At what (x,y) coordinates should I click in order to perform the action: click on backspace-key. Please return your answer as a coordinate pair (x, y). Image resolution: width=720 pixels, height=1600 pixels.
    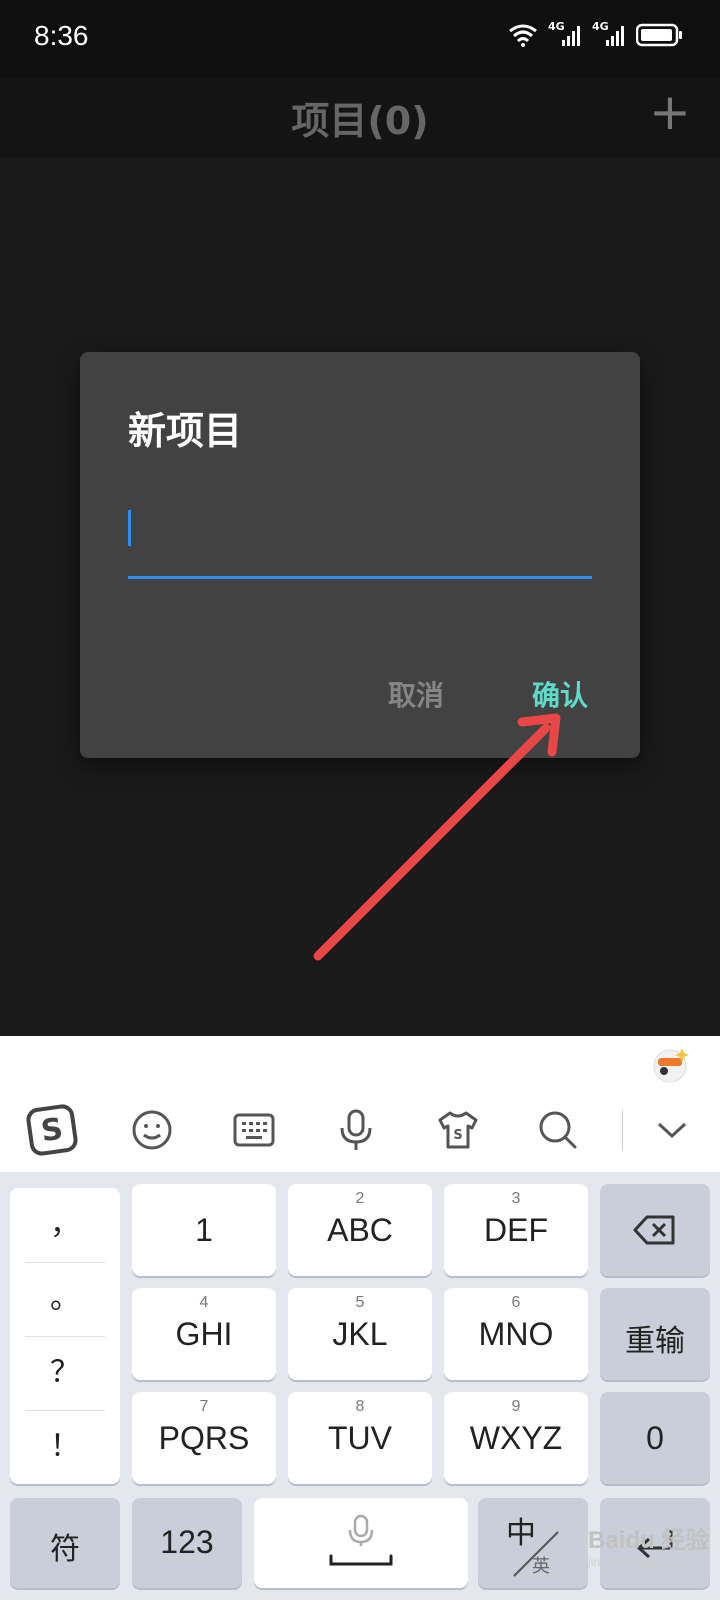
    Looking at the image, I should click on (655, 1230).